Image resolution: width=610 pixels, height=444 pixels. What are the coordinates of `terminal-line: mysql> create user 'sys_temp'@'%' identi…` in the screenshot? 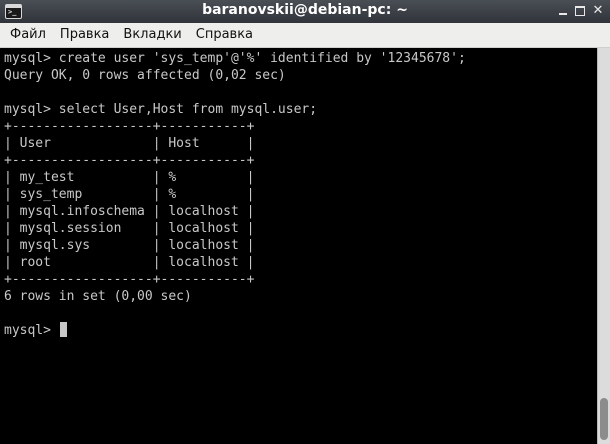 It's located at (235, 58).